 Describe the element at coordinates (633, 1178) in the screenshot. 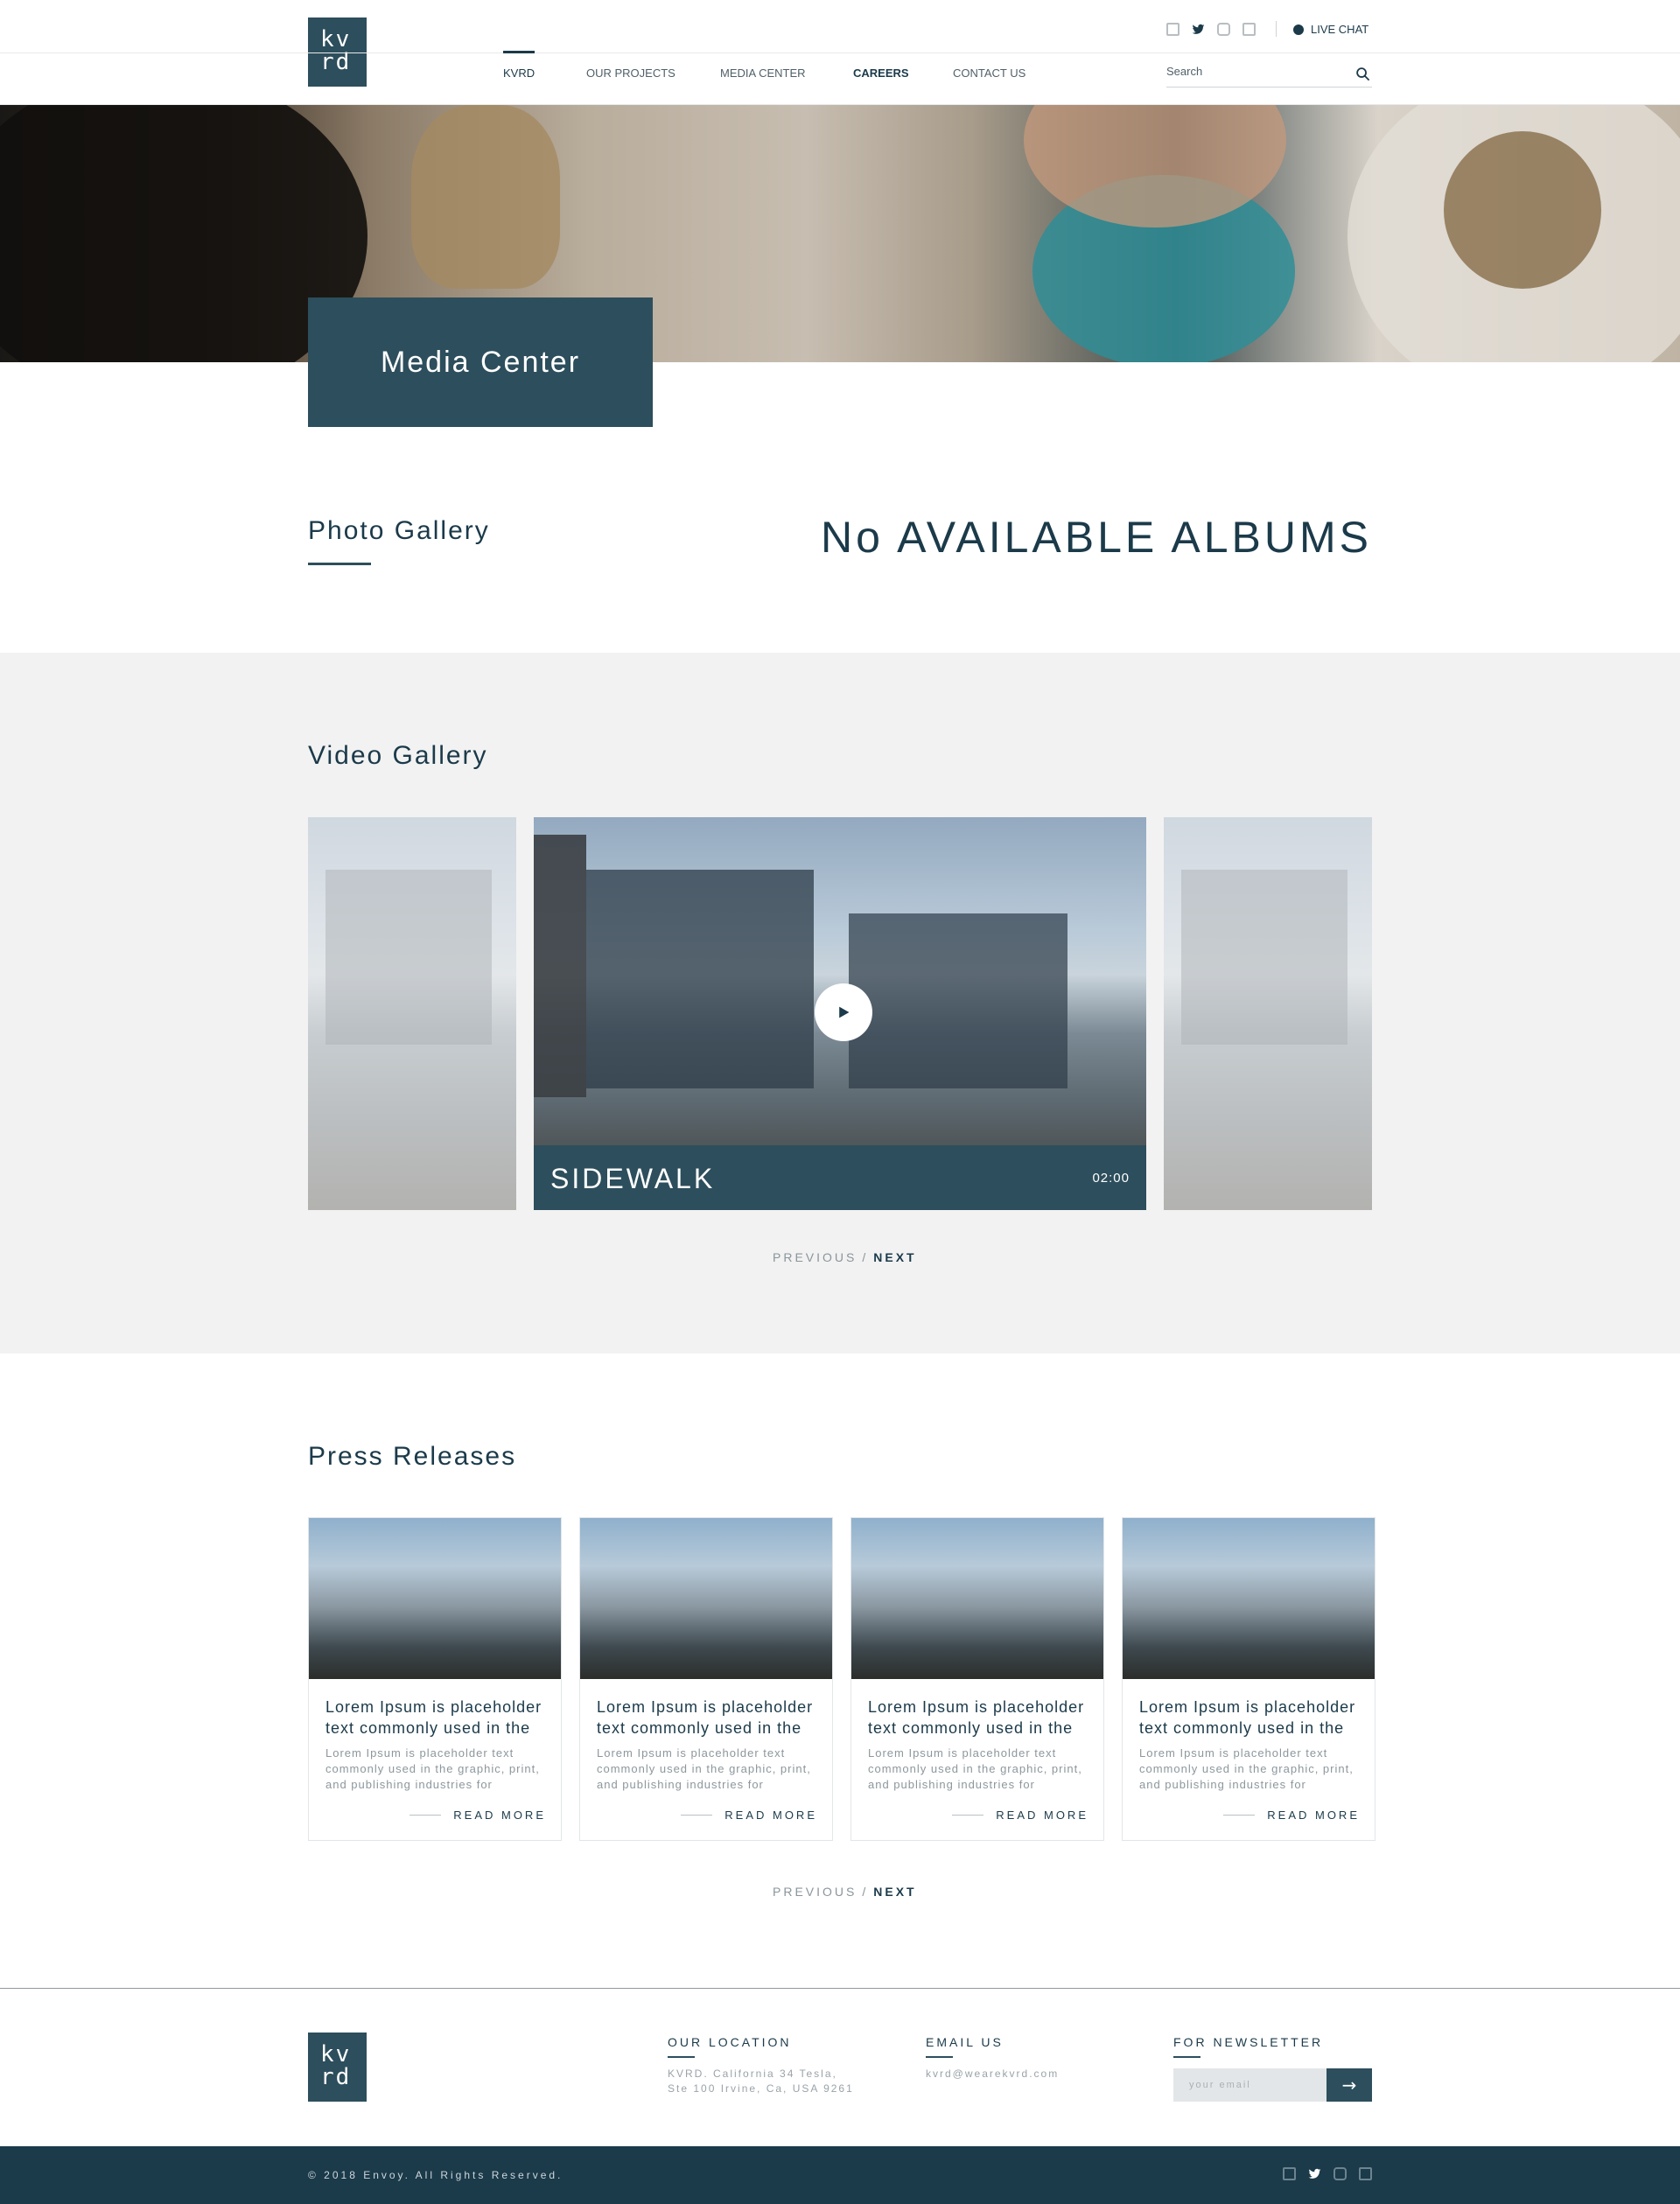

I see `video-title: SIDEWALK` at that location.